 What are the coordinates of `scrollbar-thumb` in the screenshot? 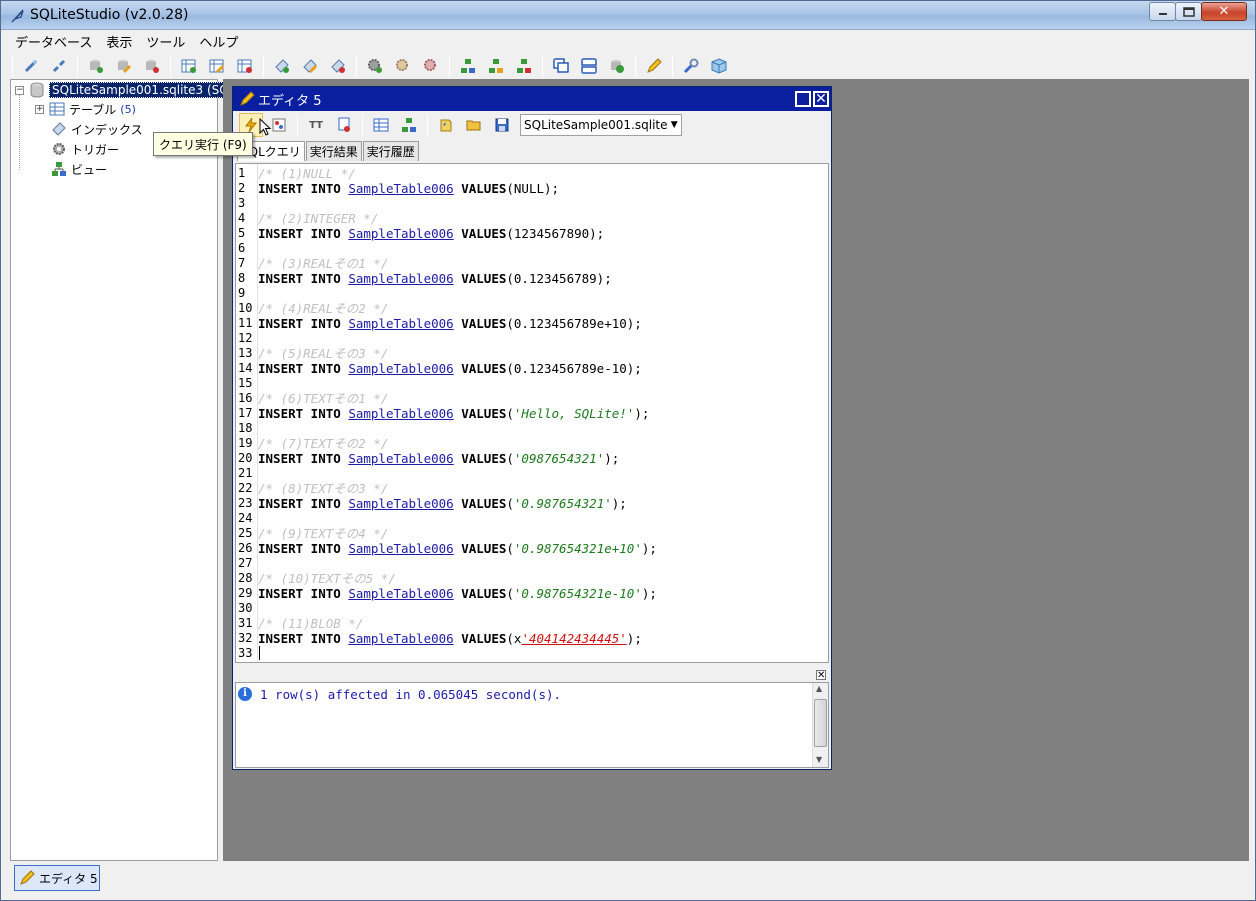 It's located at (820, 723).